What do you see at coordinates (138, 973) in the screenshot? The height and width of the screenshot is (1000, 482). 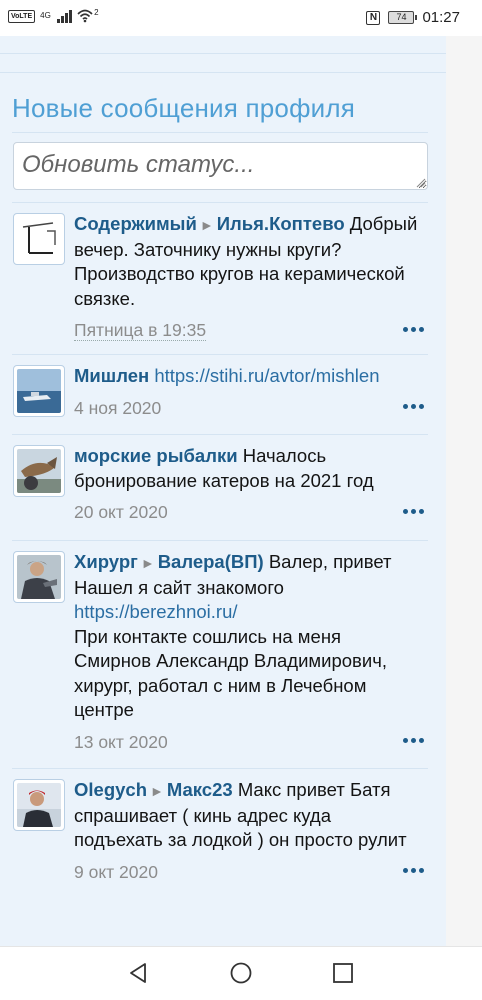 I see `back-icon` at bounding box center [138, 973].